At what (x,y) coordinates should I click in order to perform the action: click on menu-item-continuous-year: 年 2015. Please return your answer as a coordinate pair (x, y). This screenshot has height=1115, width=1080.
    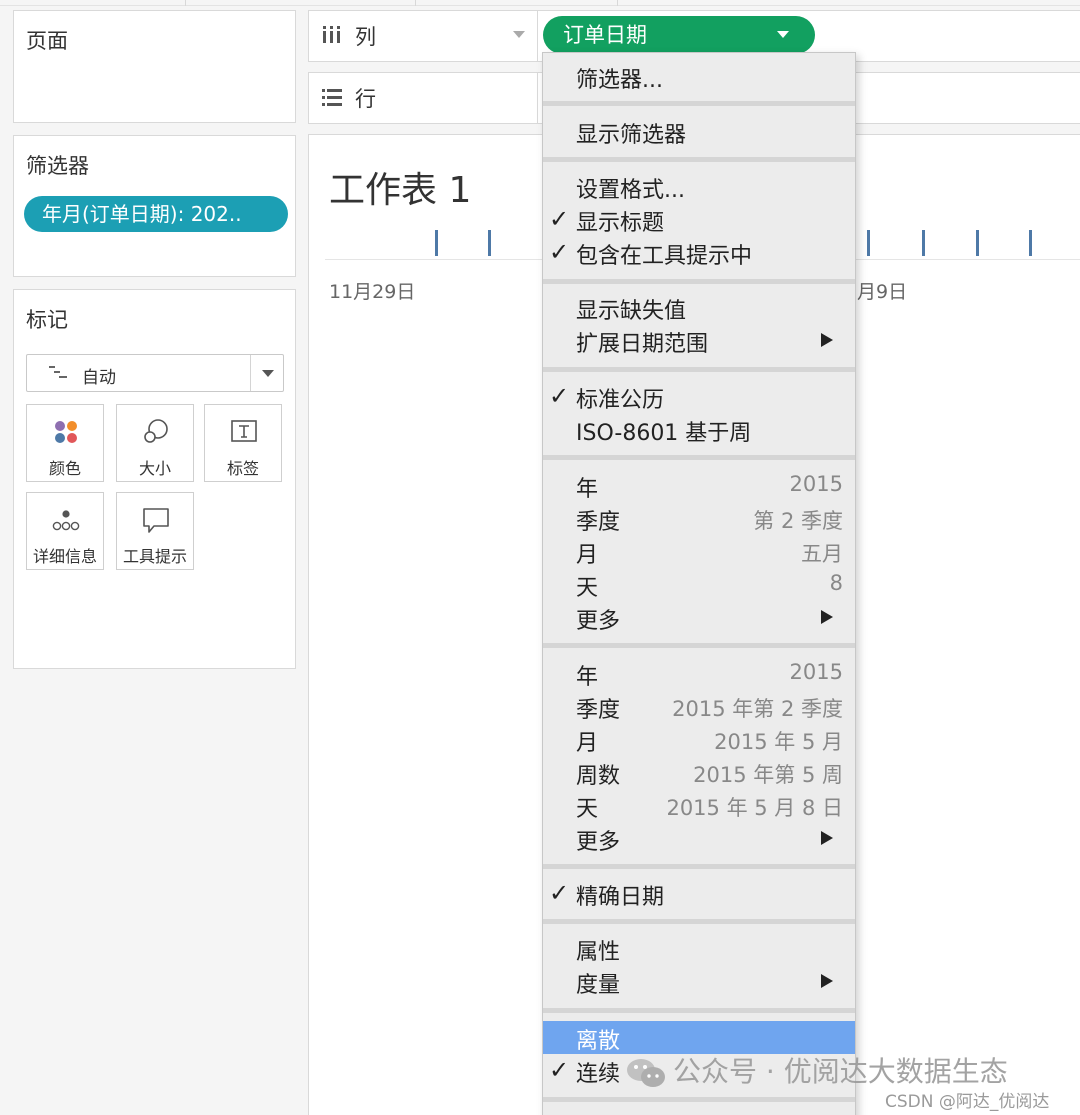
    Looking at the image, I should click on (699, 673).